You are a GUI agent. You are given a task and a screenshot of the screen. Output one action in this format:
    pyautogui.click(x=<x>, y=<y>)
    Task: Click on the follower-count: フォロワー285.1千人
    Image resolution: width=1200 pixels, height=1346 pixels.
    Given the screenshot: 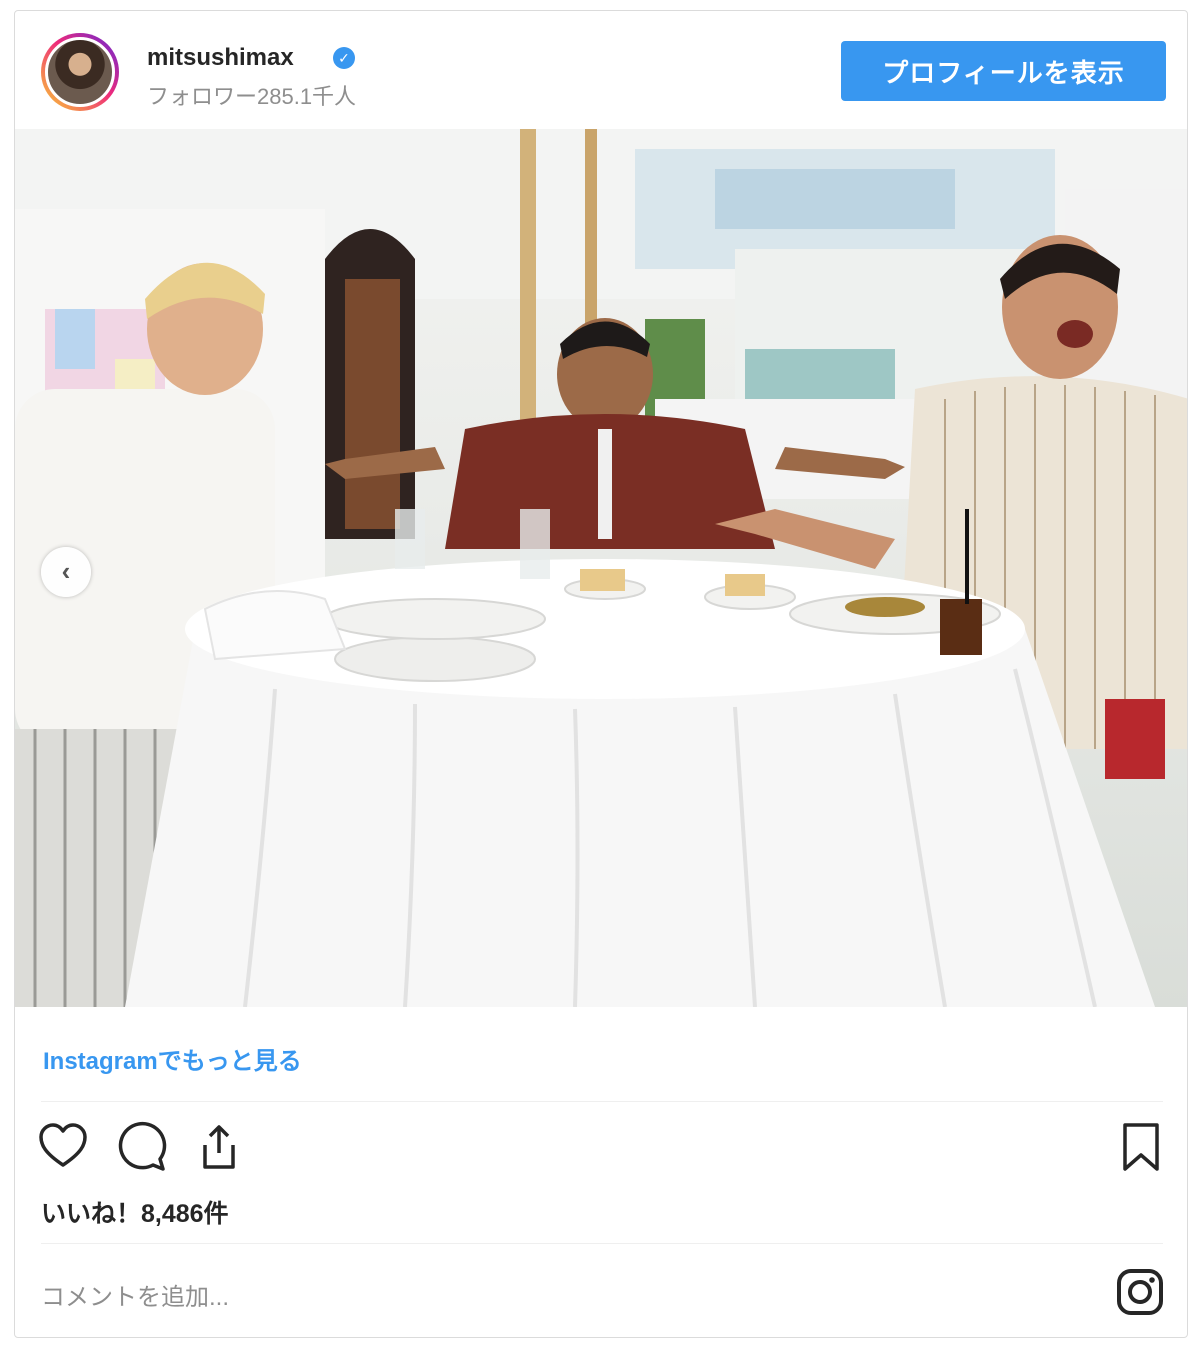 What is the action you would take?
    pyautogui.click(x=252, y=96)
    